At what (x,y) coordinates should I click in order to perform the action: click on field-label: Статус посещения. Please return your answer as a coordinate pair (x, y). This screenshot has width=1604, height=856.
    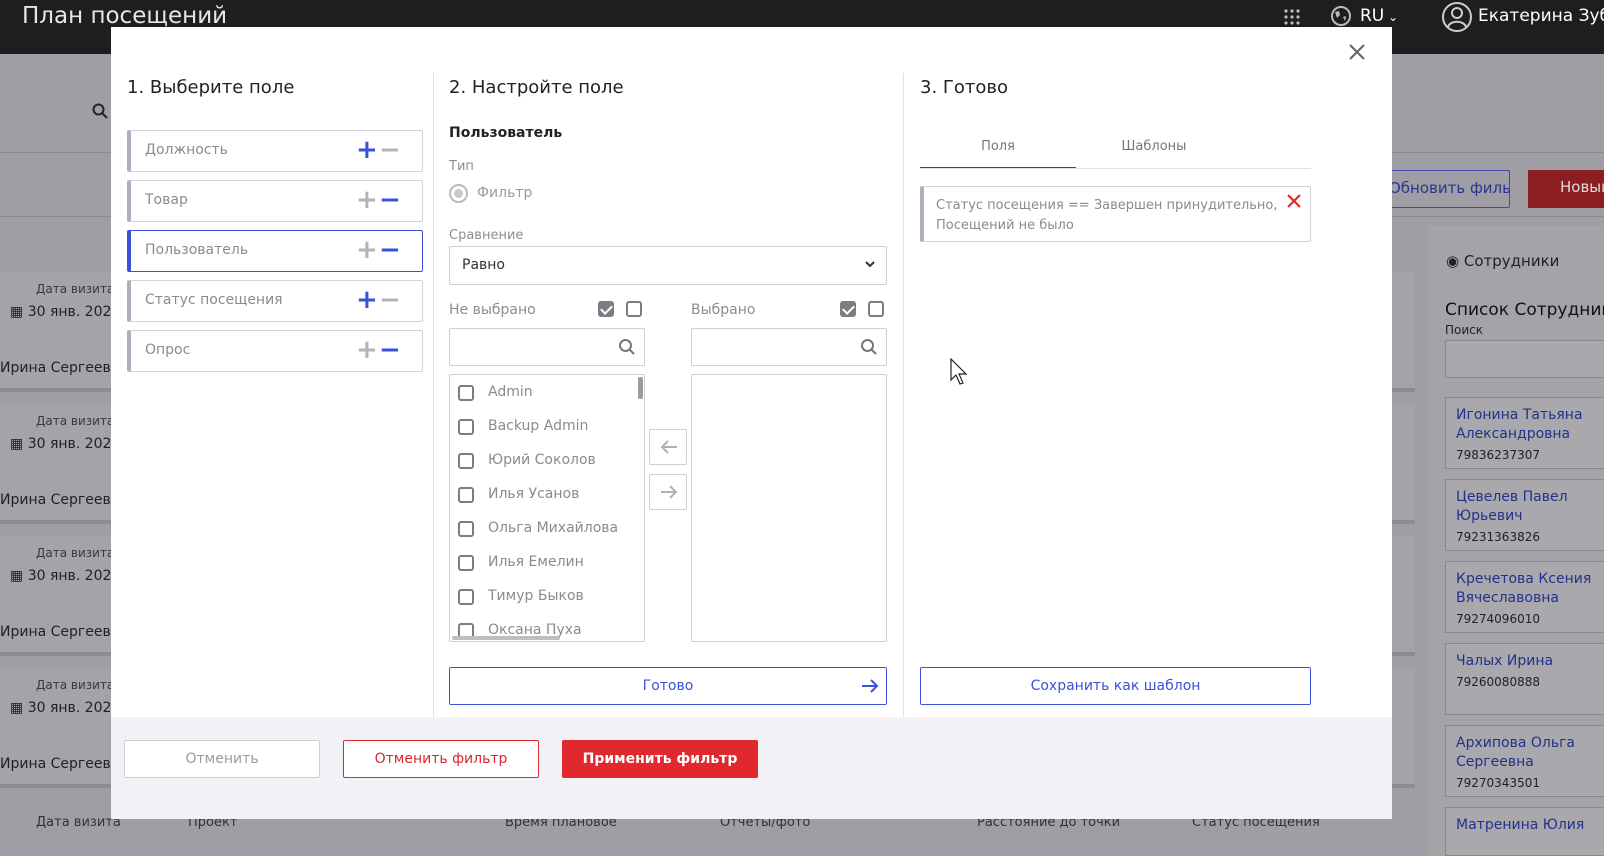
    Looking at the image, I should click on (214, 300).